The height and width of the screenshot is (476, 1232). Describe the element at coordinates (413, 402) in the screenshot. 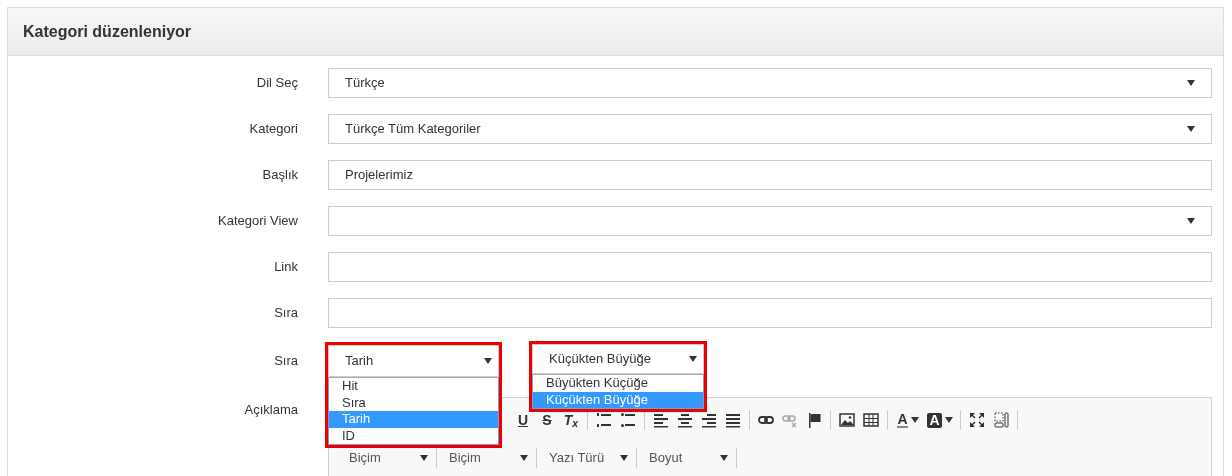

I see `dropdown-option: Sıra` at that location.